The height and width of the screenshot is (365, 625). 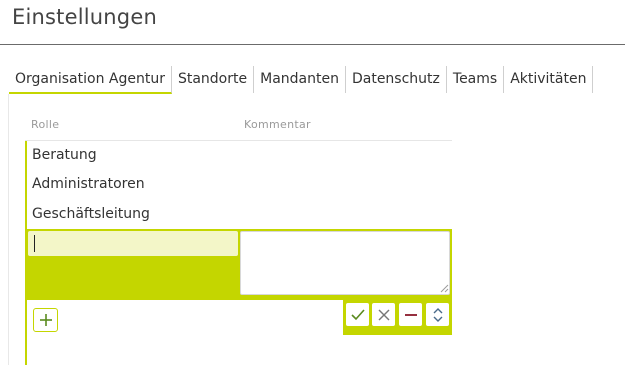 I want to click on tab-standorte: Standorte, so click(x=213, y=79).